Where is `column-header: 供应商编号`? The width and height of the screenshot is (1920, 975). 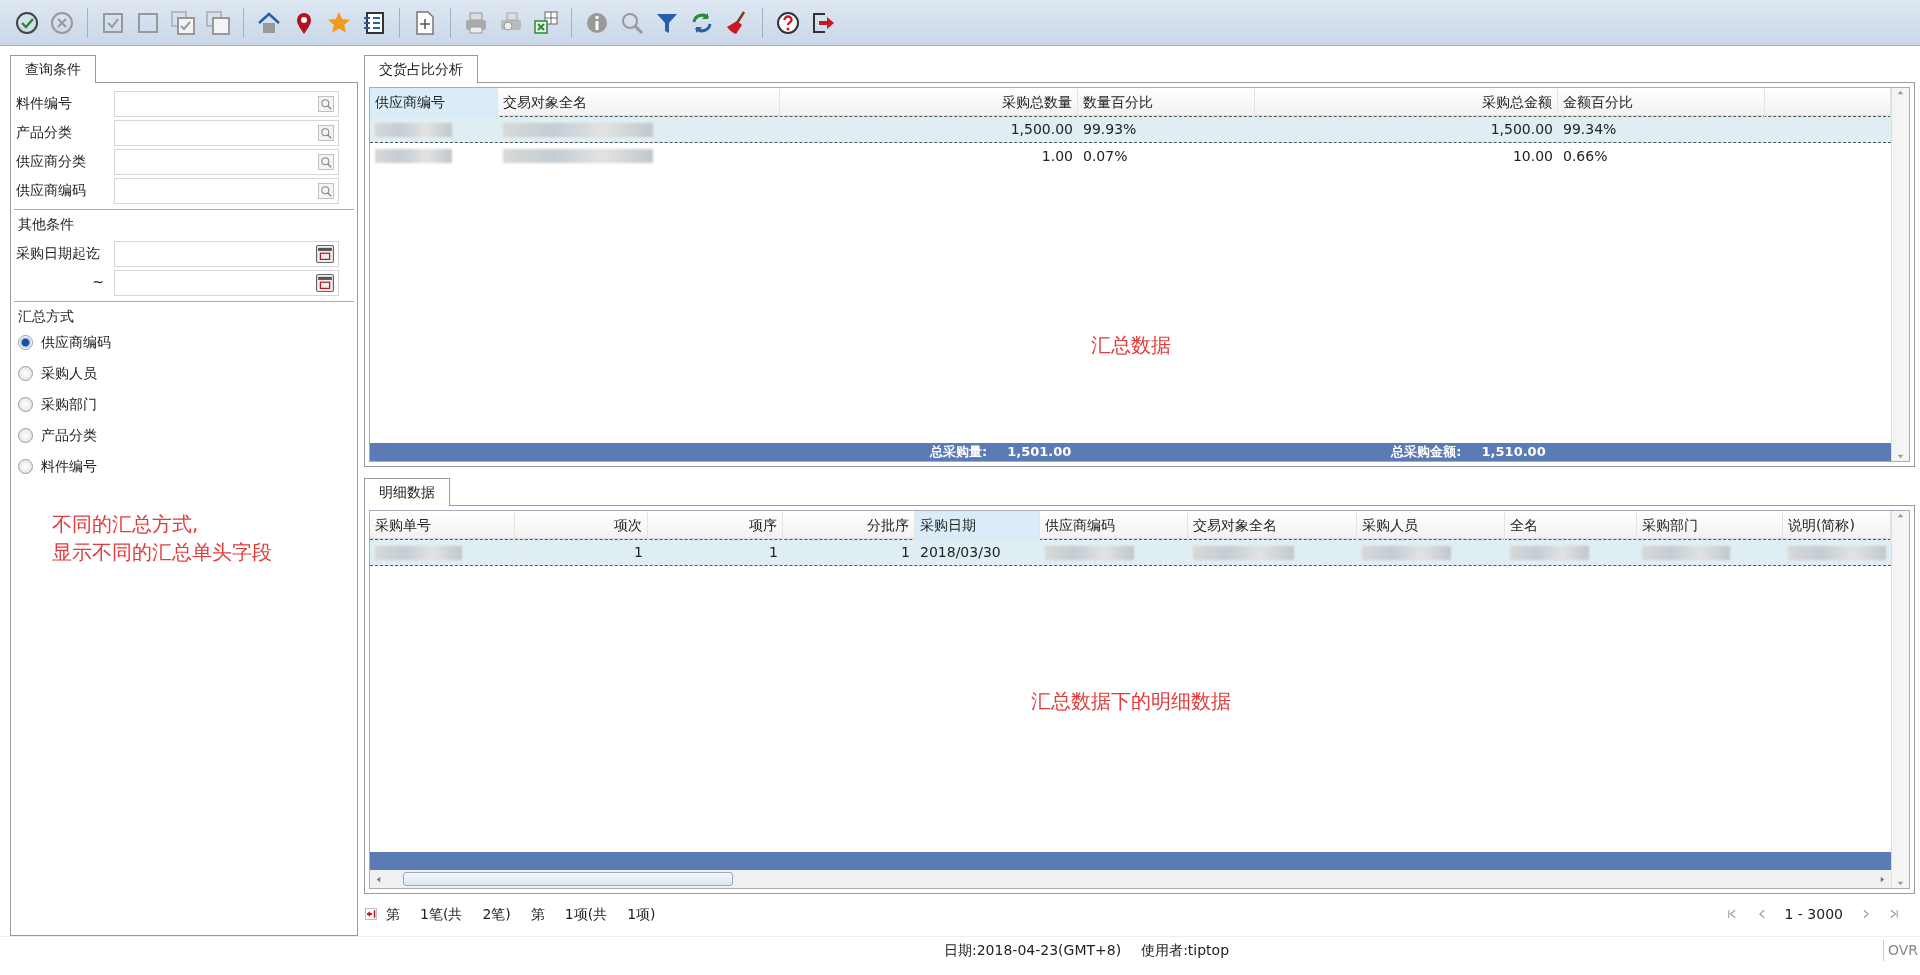 column-header: 供应商编号 is located at coordinates (434, 102).